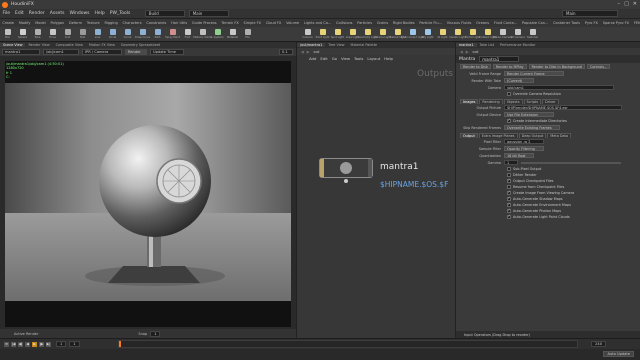 This screenshot has height=360, width=640. What do you see at coordinates (111, 23) in the screenshot?
I see `shelf-tab: Rigging` at bounding box center [111, 23].